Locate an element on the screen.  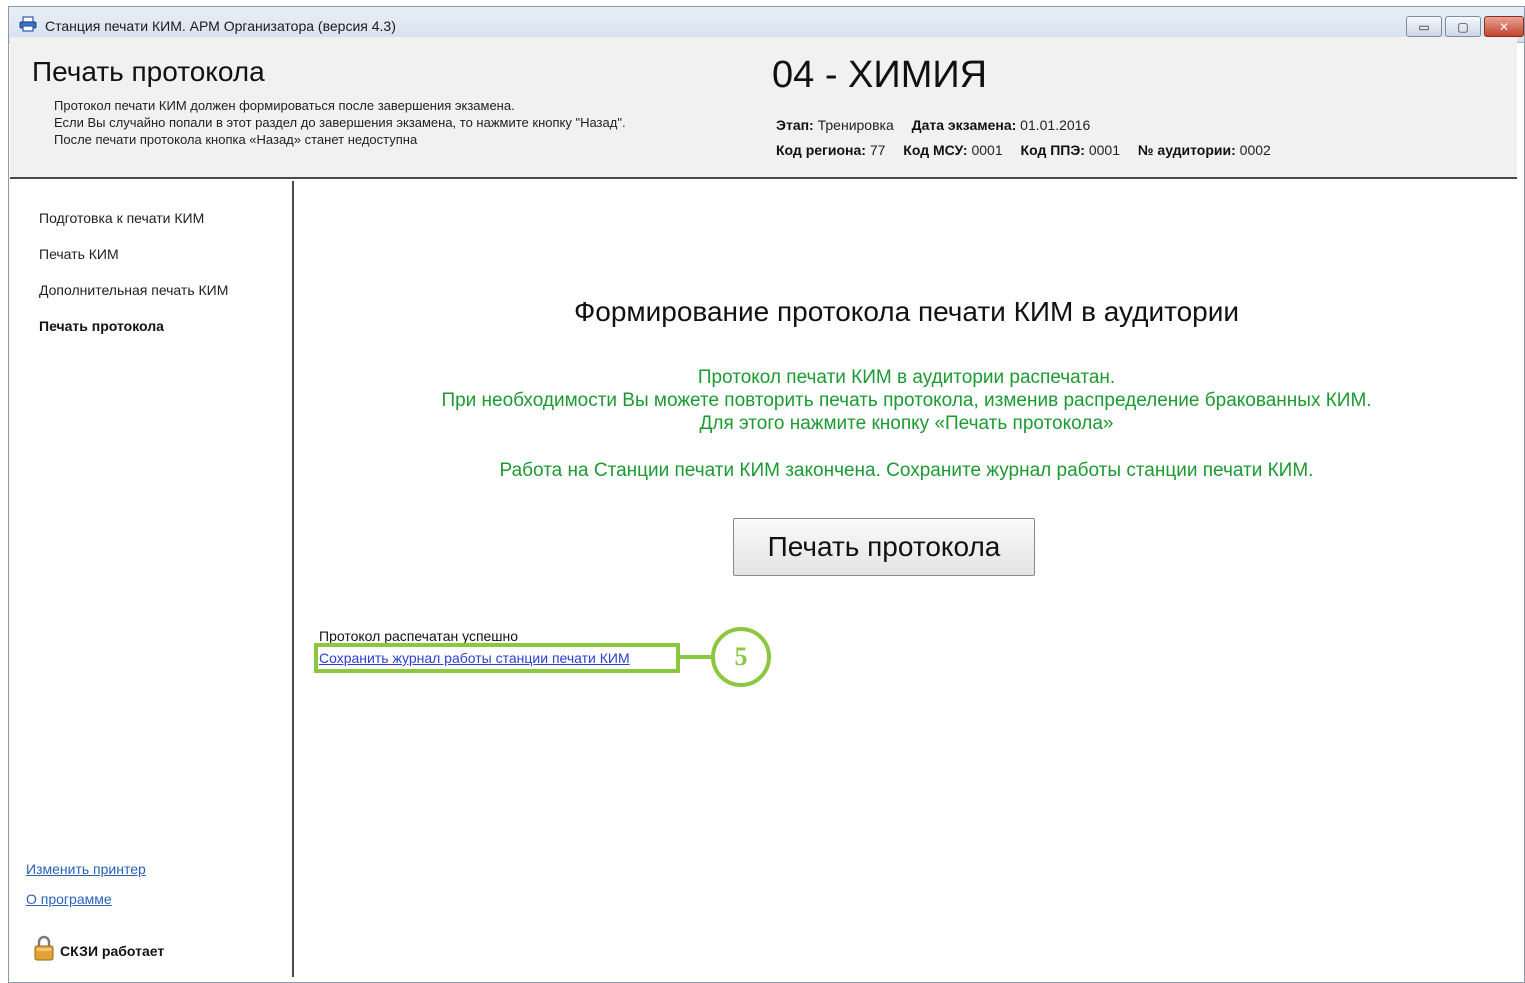
about-link: О программе is located at coordinates (69, 899).